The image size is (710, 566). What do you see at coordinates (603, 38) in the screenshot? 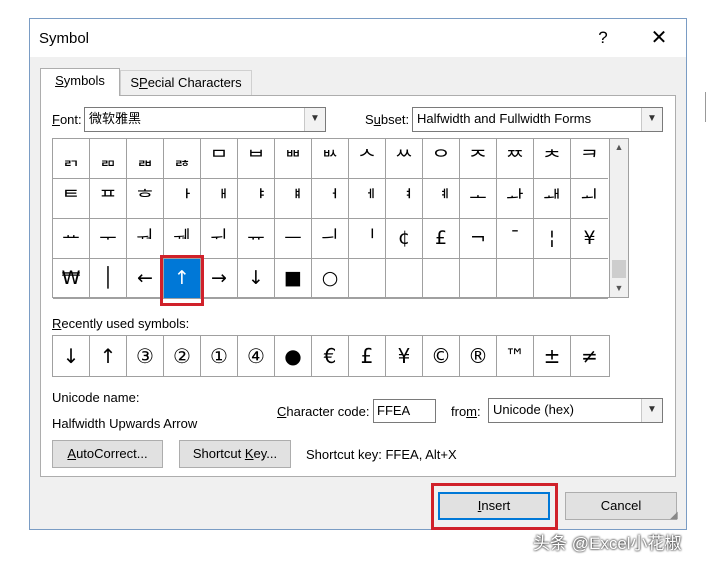
I see `help-button: ?` at bounding box center [603, 38].